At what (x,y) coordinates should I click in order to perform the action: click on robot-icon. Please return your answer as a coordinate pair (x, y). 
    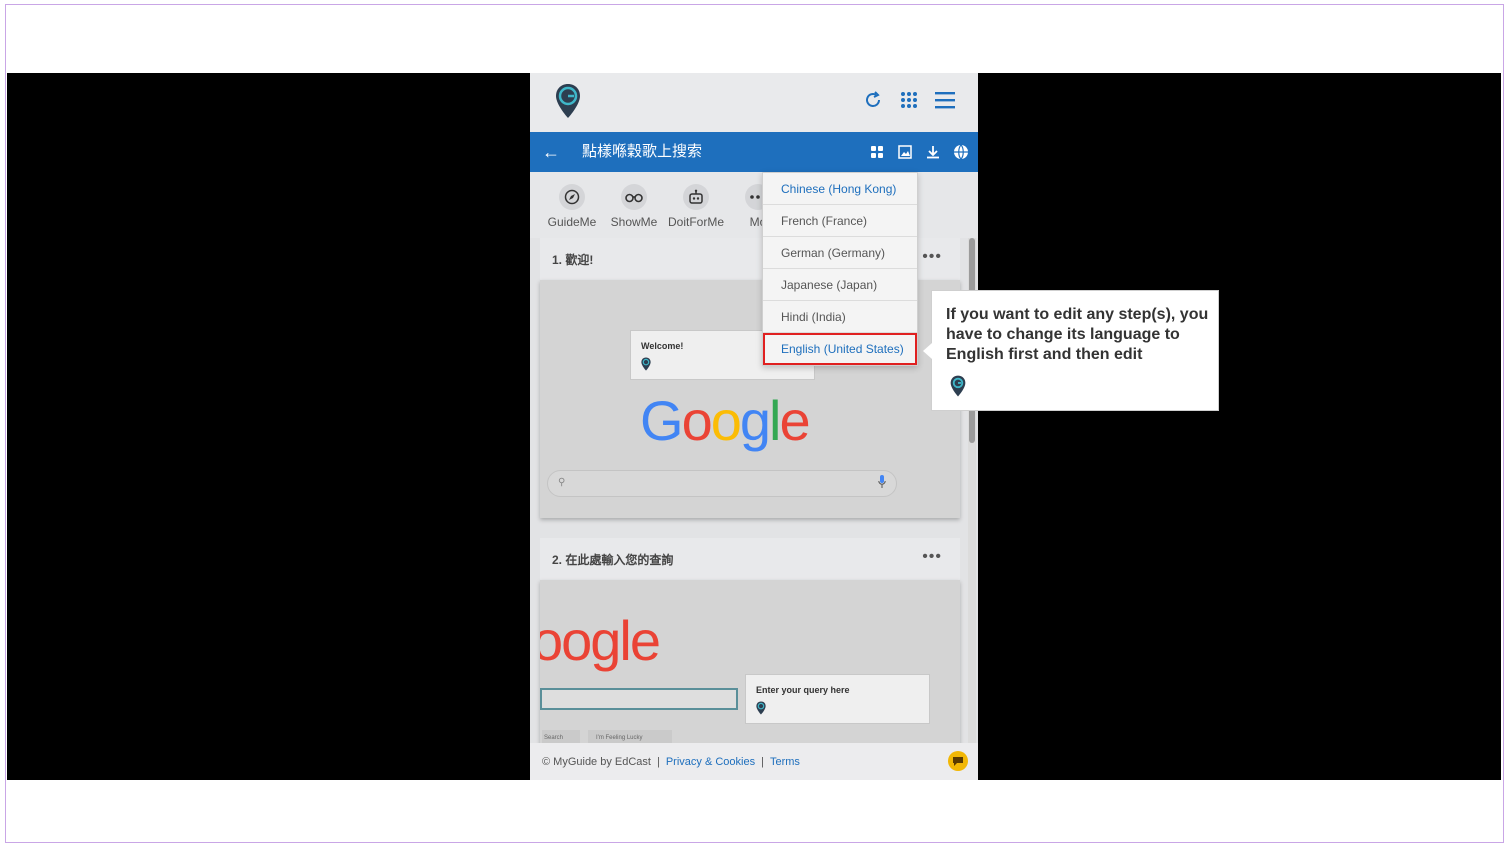
    Looking at the image, I should click on (696, 197).